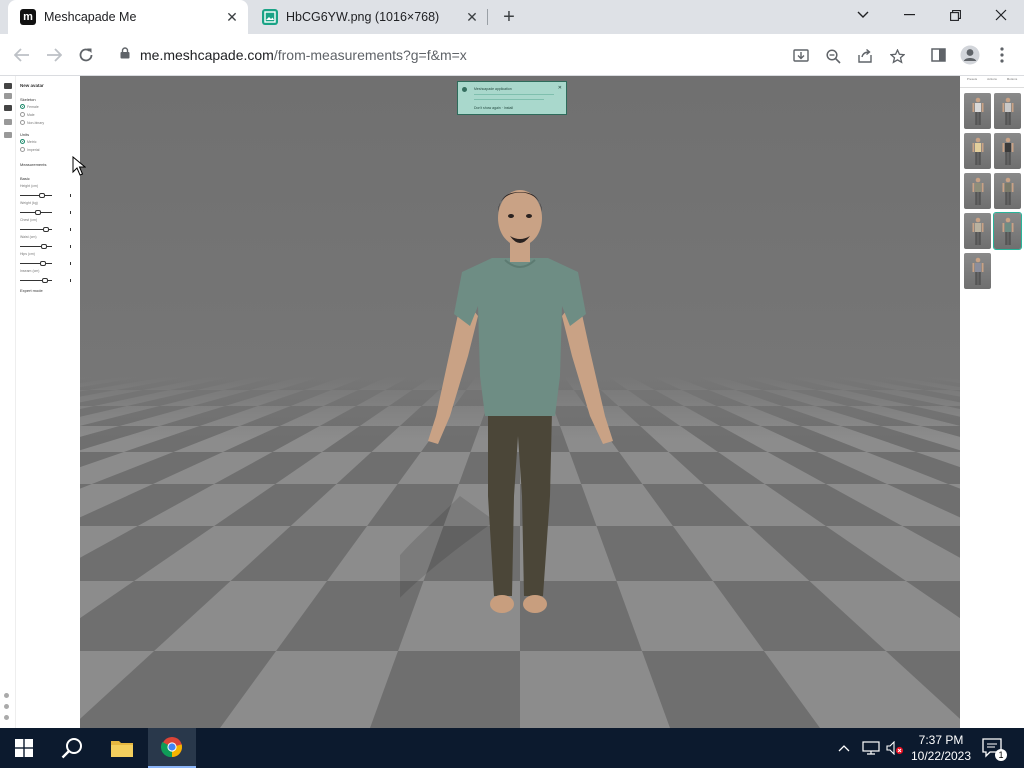 The image size is (1024, 768). Describe the element at coordinates (909, 15) in the screenshot. I see `minimize-button` at that location.